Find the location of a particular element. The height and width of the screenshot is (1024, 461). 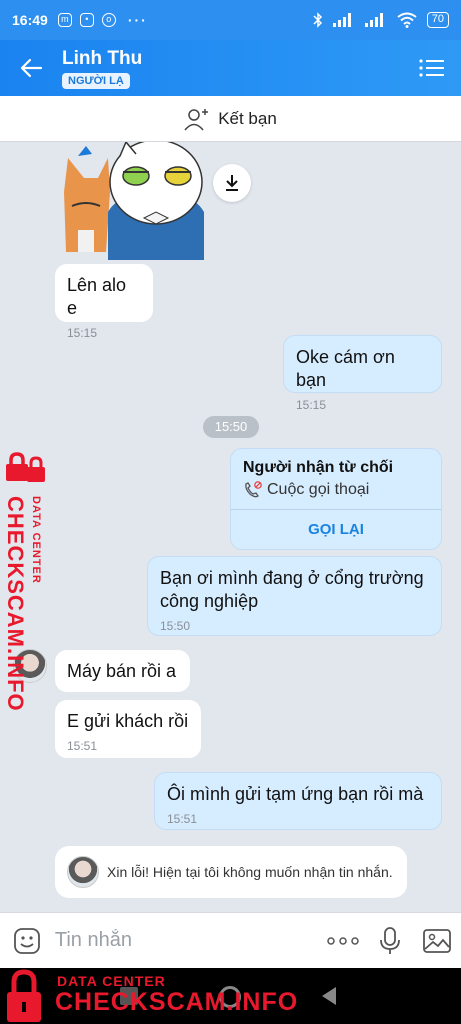

image-button is located at coordinates (437, 941).